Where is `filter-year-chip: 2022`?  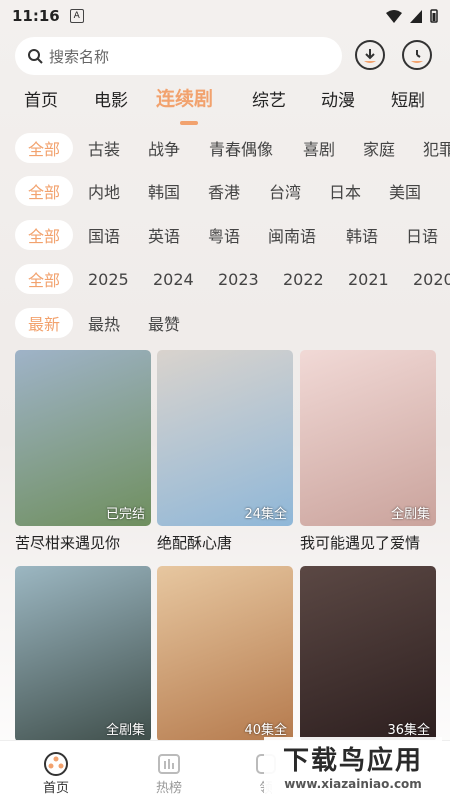 filter-year-chip: 2022 is located at coordinates (303, 279).